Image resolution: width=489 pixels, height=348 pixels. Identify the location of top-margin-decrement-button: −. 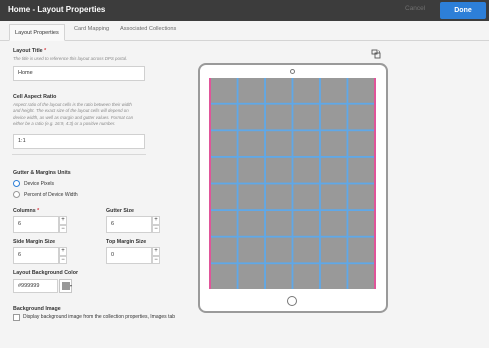
(156, 259).